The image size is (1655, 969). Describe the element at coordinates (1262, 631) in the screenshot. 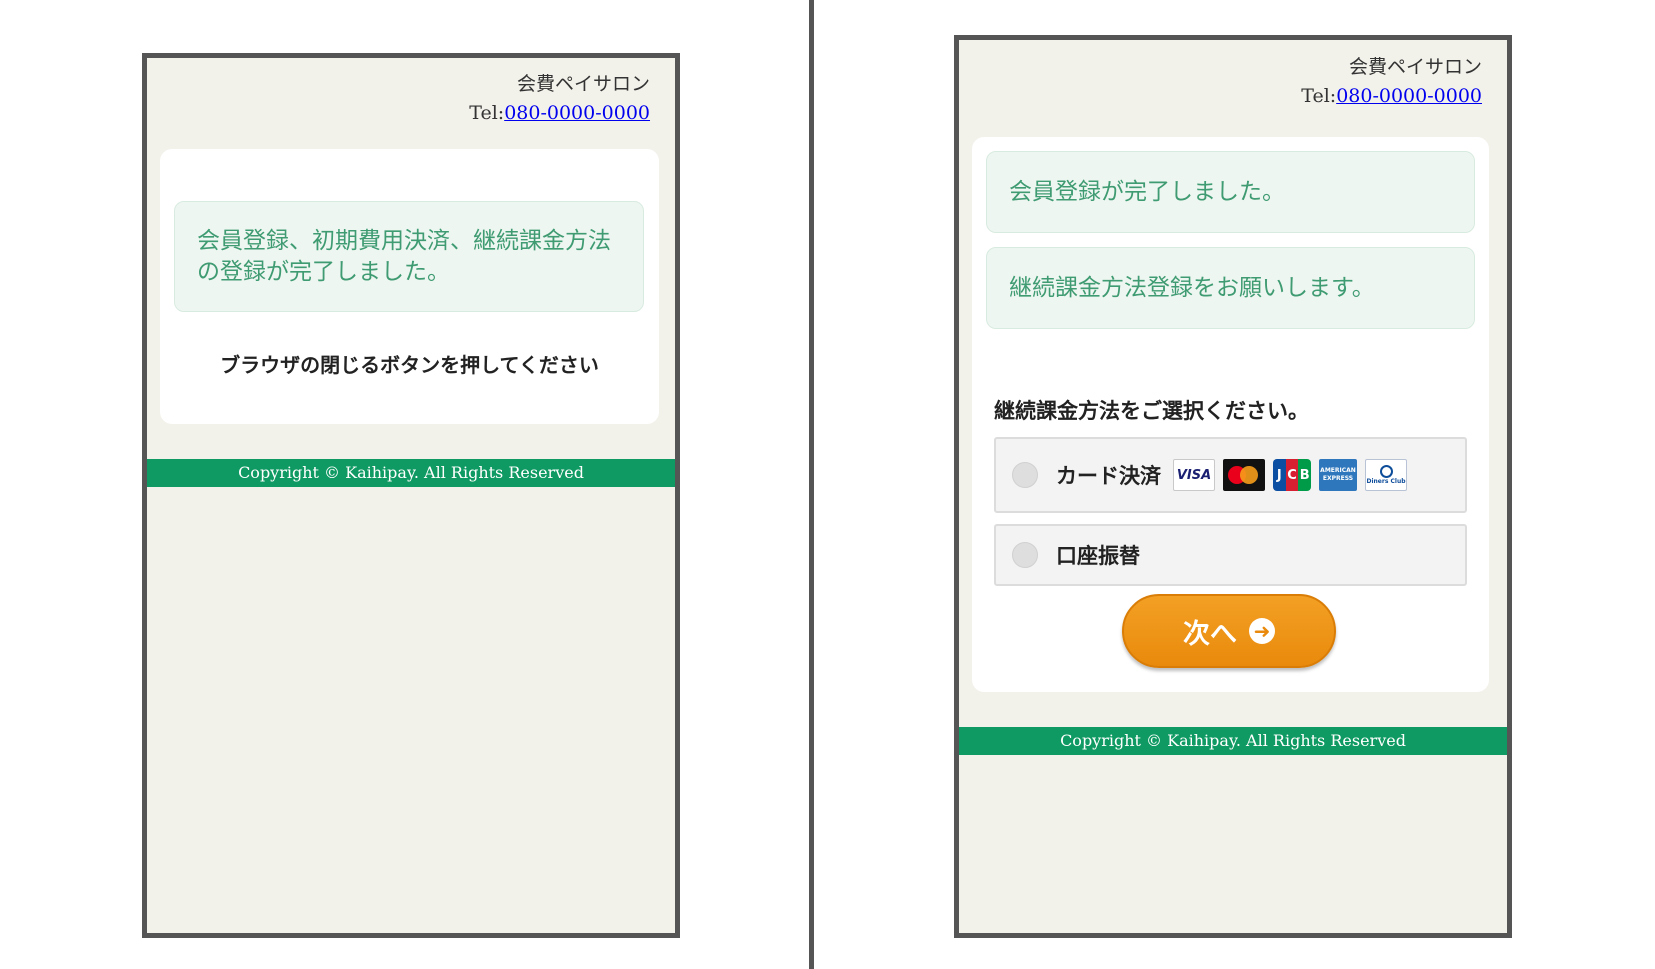

I see `arrow-circle-right-icon: ➜` at that location.